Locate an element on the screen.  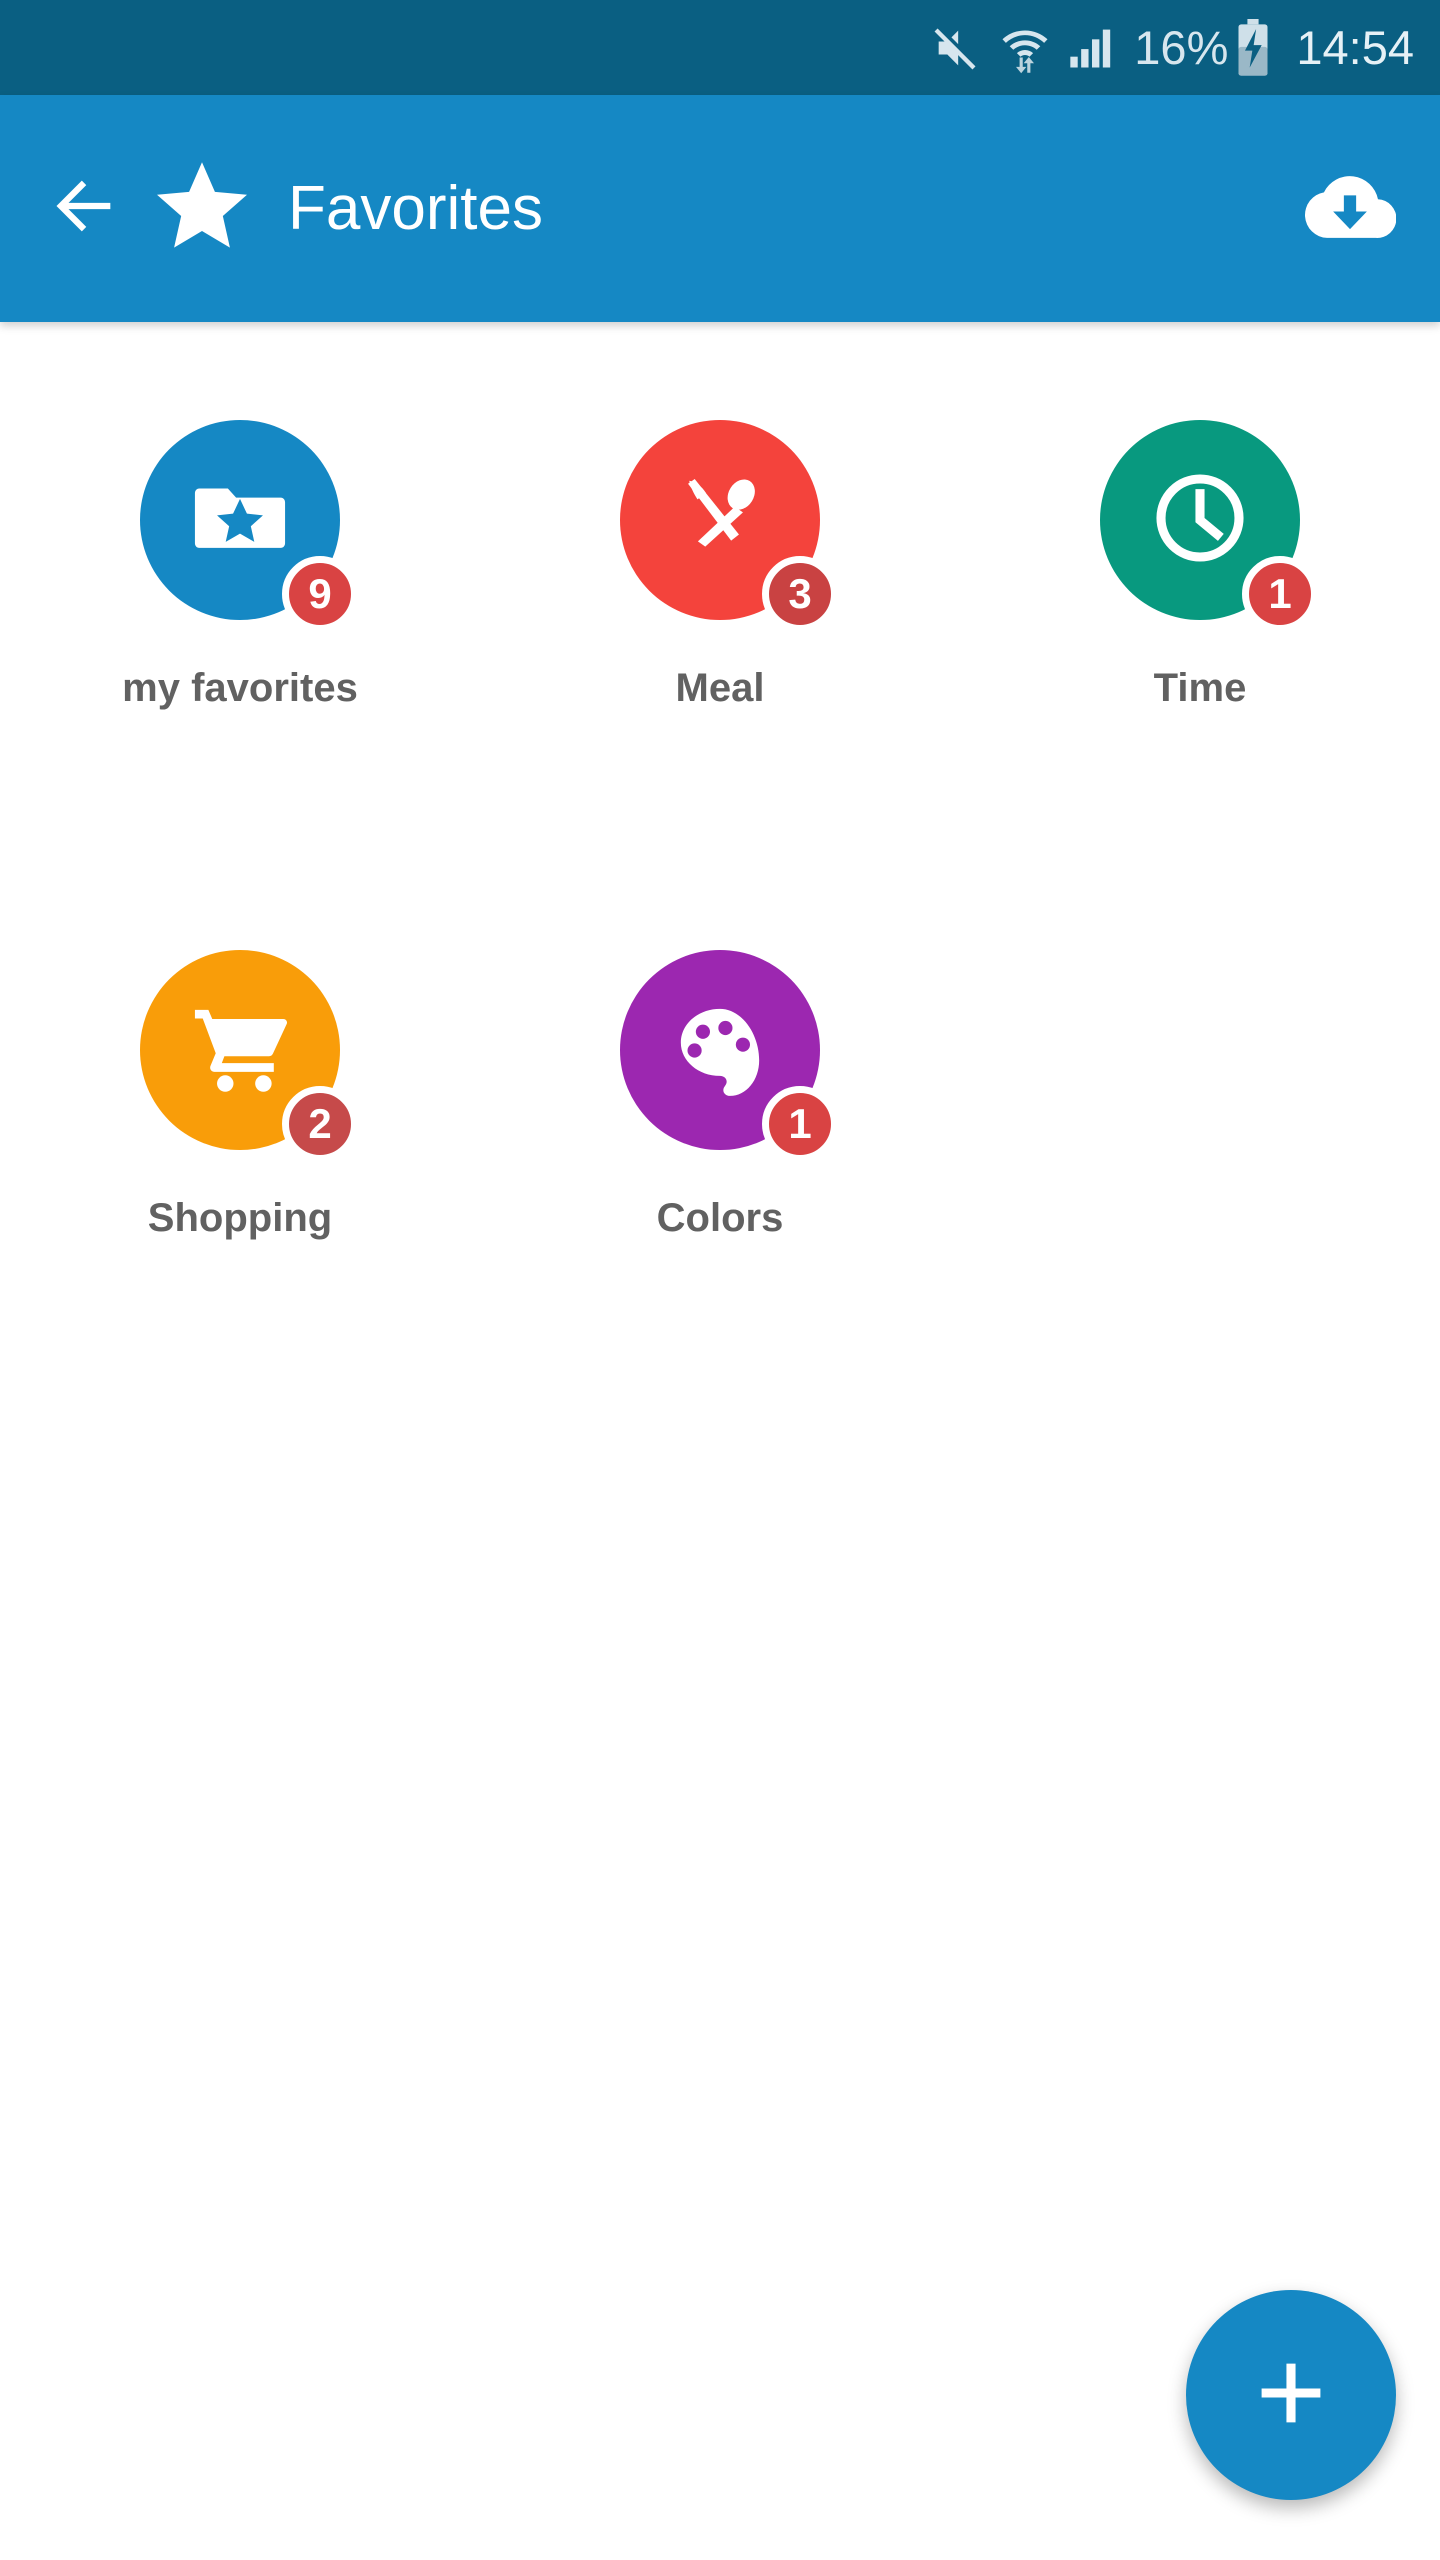
shopping-cart-icon is located at coordinates (240, 1050).